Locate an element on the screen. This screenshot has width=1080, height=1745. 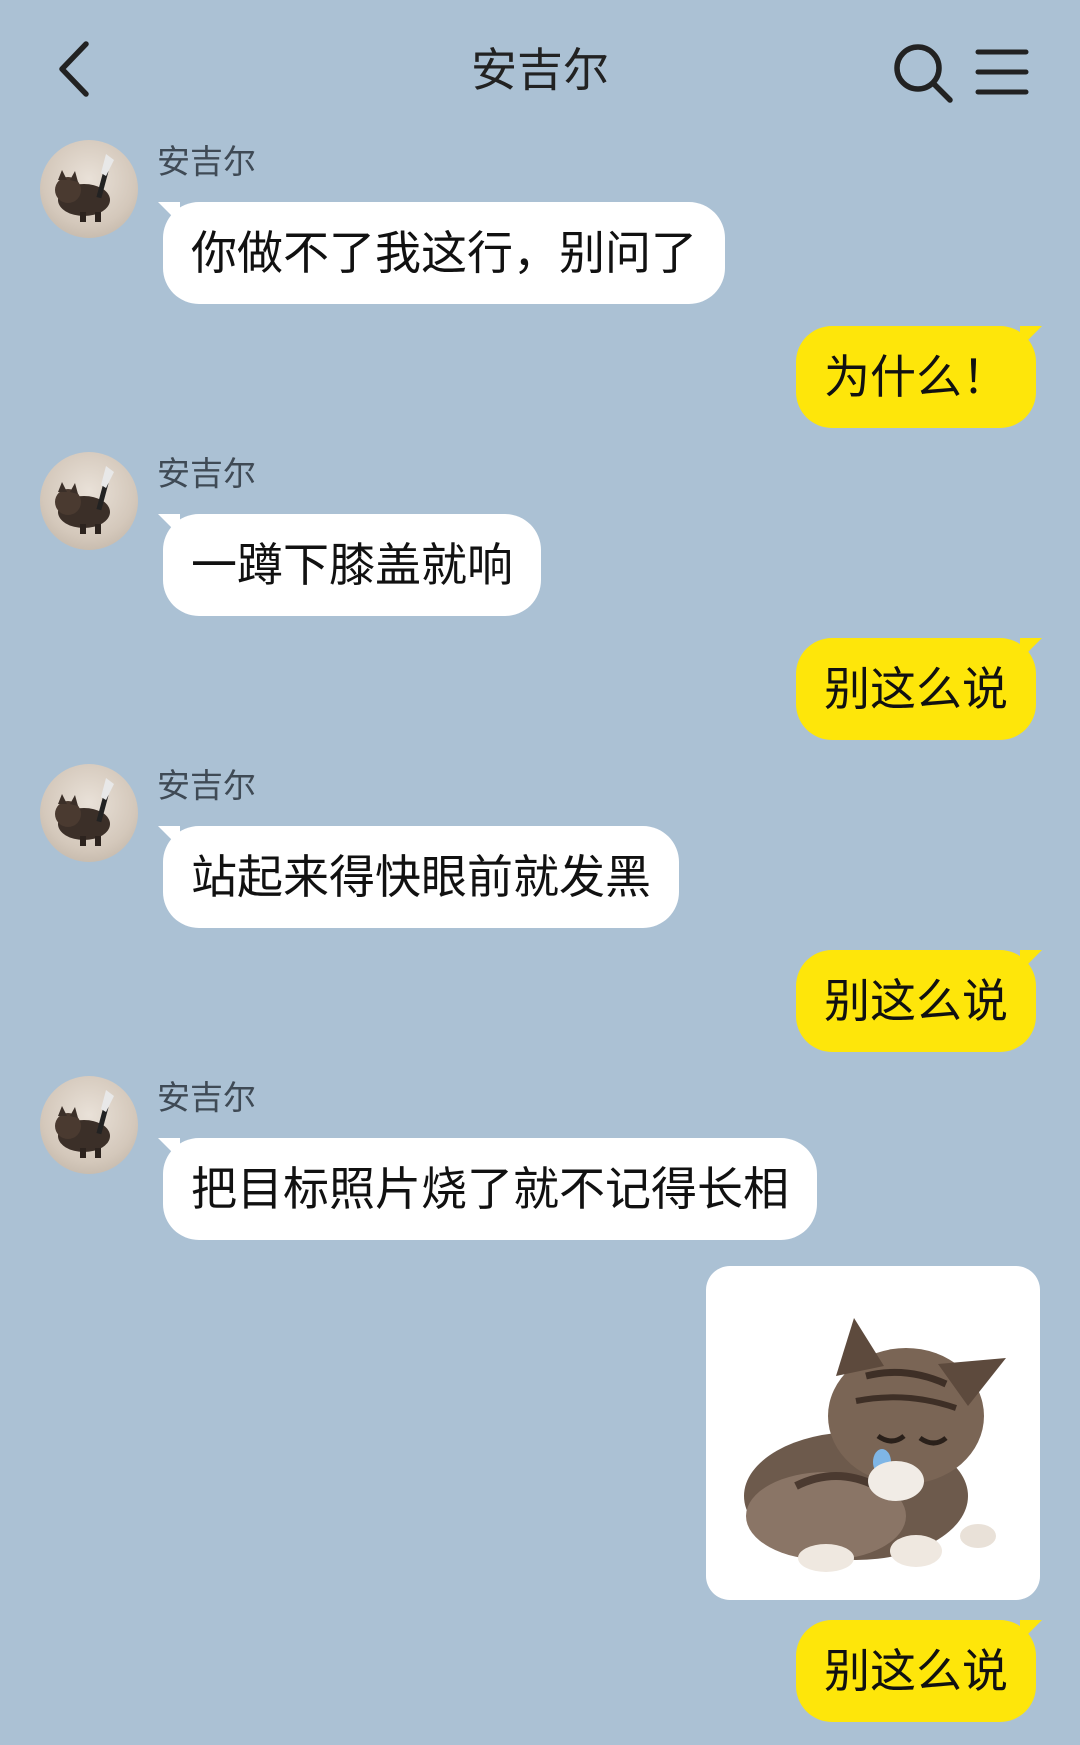
search-button is located at coordinates (923, 73).